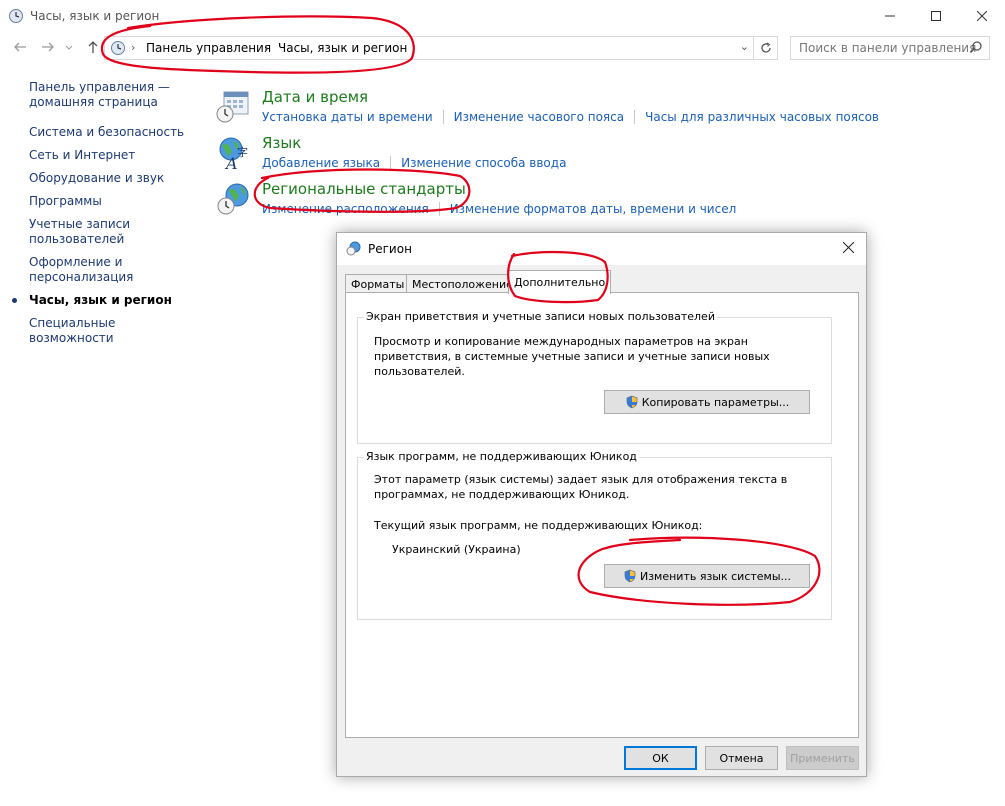 This screenshot has width=1005, height=806. Describe the element at coordinates (321, 163) in the screenshot. I see `link-add-language: Добавление языка` at that location.